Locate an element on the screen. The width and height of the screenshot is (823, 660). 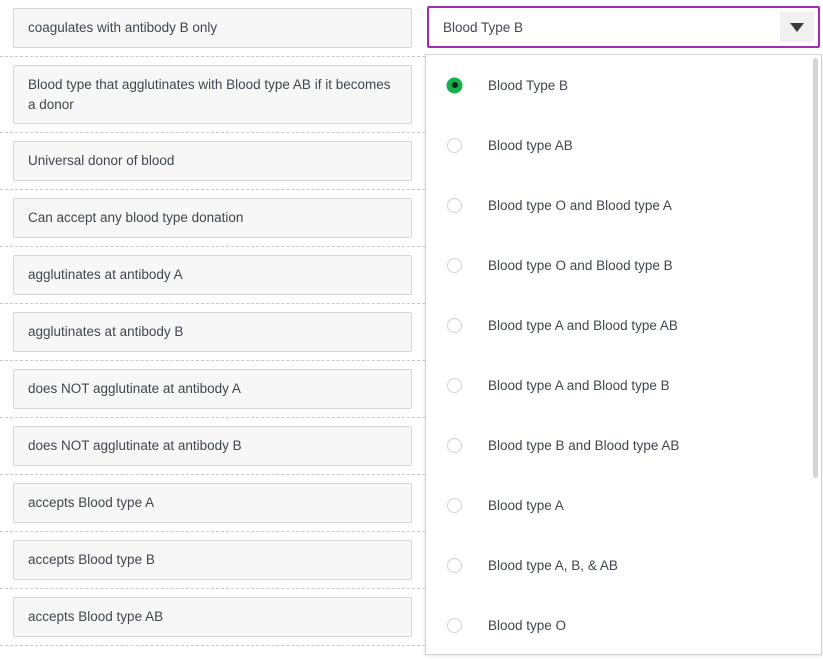
caret-glyph is located at coordinates (797, 27).